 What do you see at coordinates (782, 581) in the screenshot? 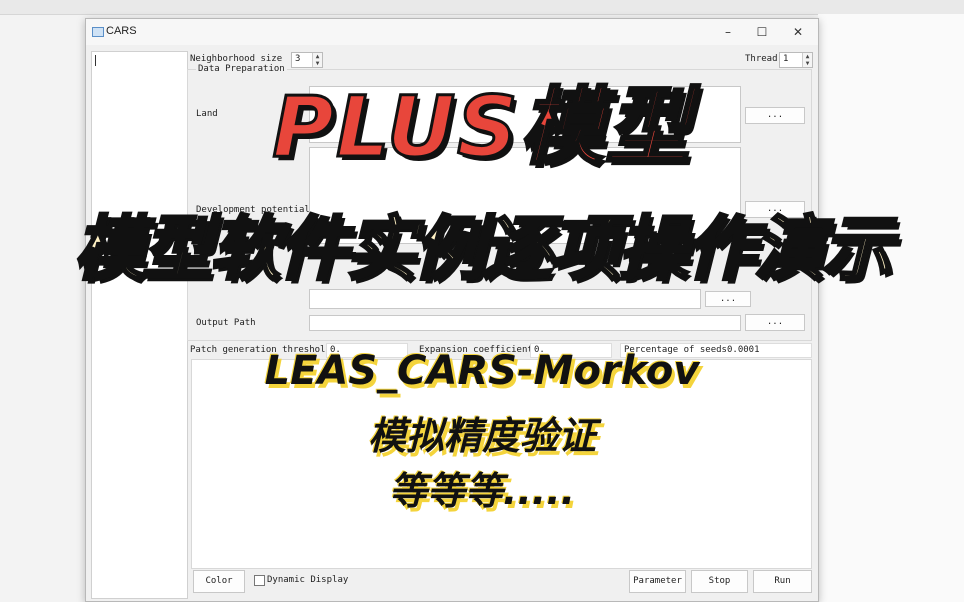
I see `run-button: Run` at bounding box center [782, 581].